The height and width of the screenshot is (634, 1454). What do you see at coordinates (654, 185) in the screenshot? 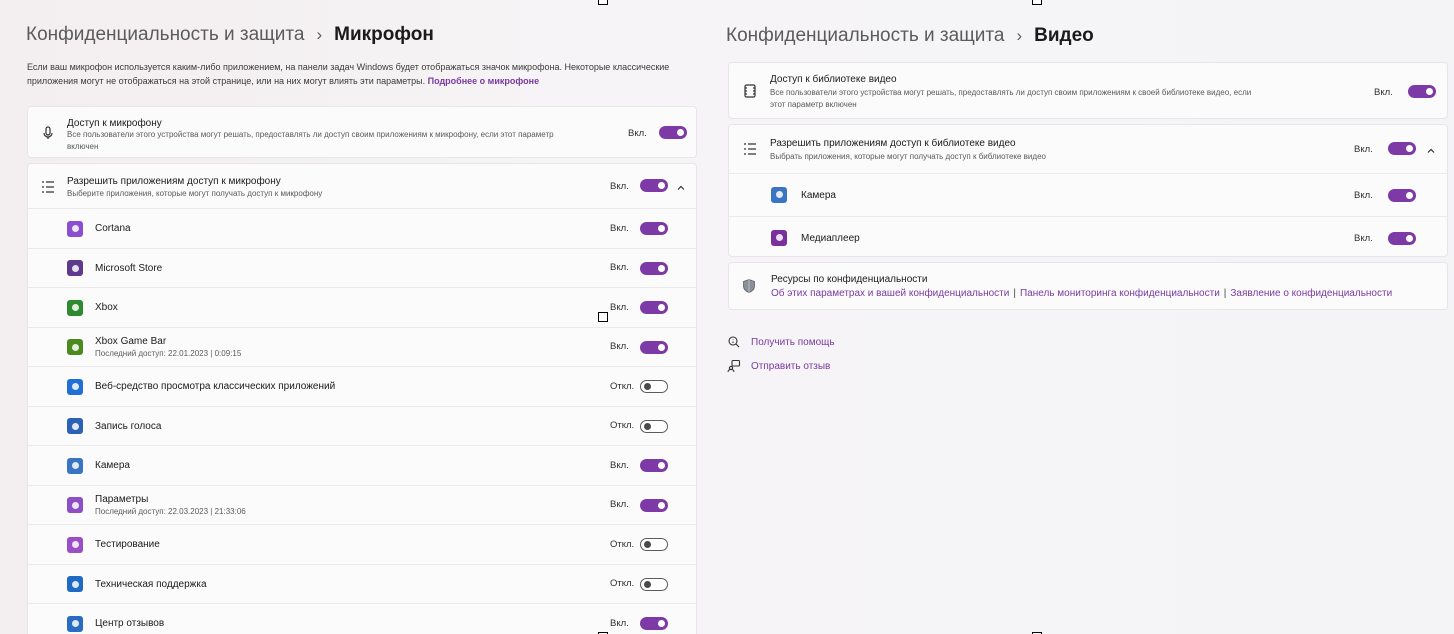
I see `allow-apps-toggle` at bounding box center [654, 185].